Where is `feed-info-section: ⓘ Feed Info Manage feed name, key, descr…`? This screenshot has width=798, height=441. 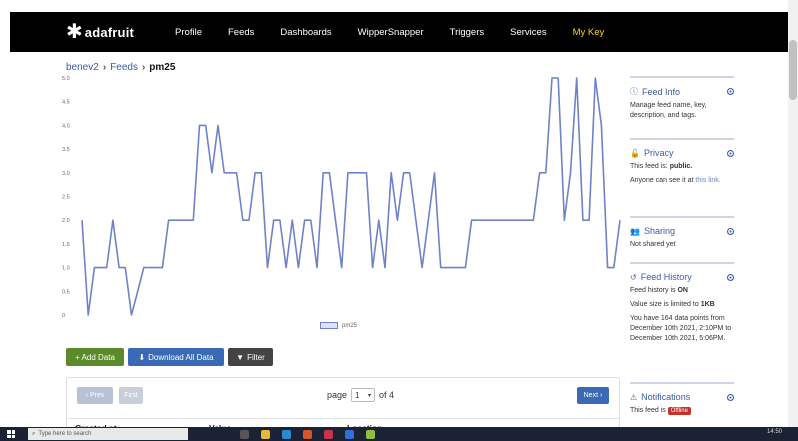
feed-info-section: ⓘ Feed Info Manage feed name, key, descr… is located at coordinates (682, 98).